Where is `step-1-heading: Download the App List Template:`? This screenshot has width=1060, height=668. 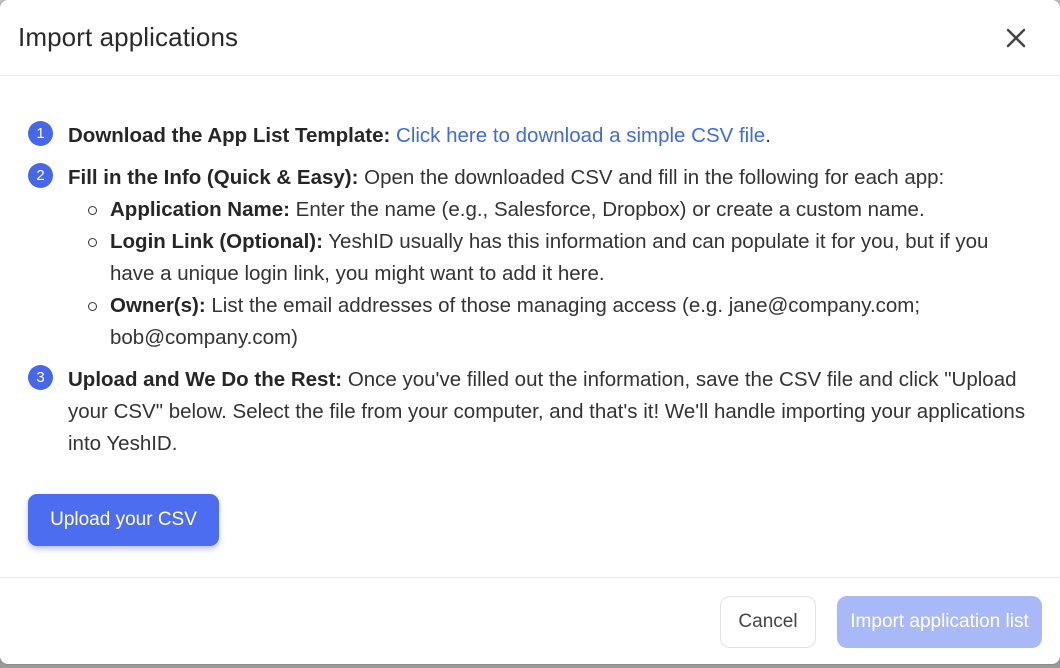 step-1-heading: Download the App List Template: is located at coordinates (229, 135).